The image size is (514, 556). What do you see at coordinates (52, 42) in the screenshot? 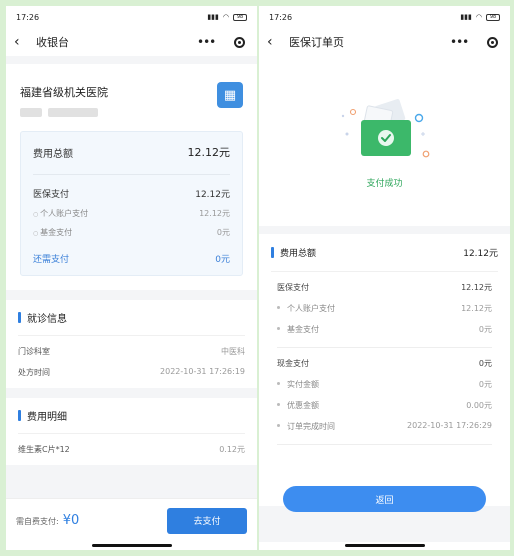
I see `page-title: 收银台` at bounding box center [52, 42].